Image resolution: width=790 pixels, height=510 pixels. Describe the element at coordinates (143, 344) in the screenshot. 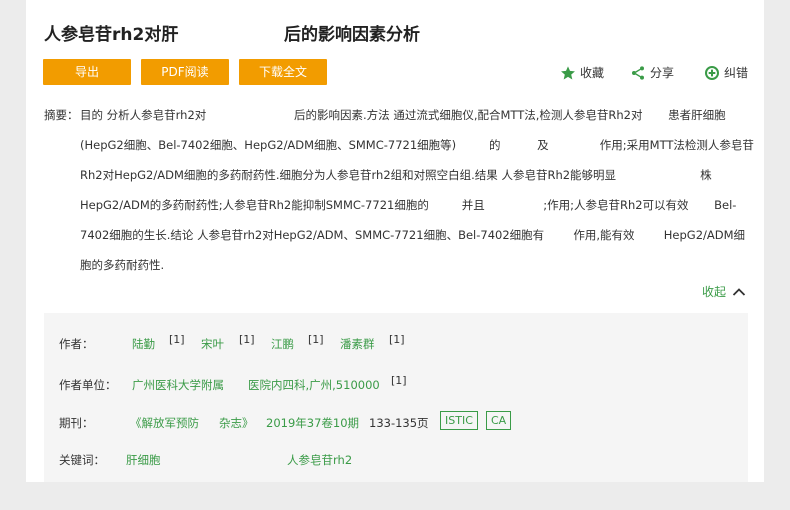

I see `author-link: 陆勤` at that location.